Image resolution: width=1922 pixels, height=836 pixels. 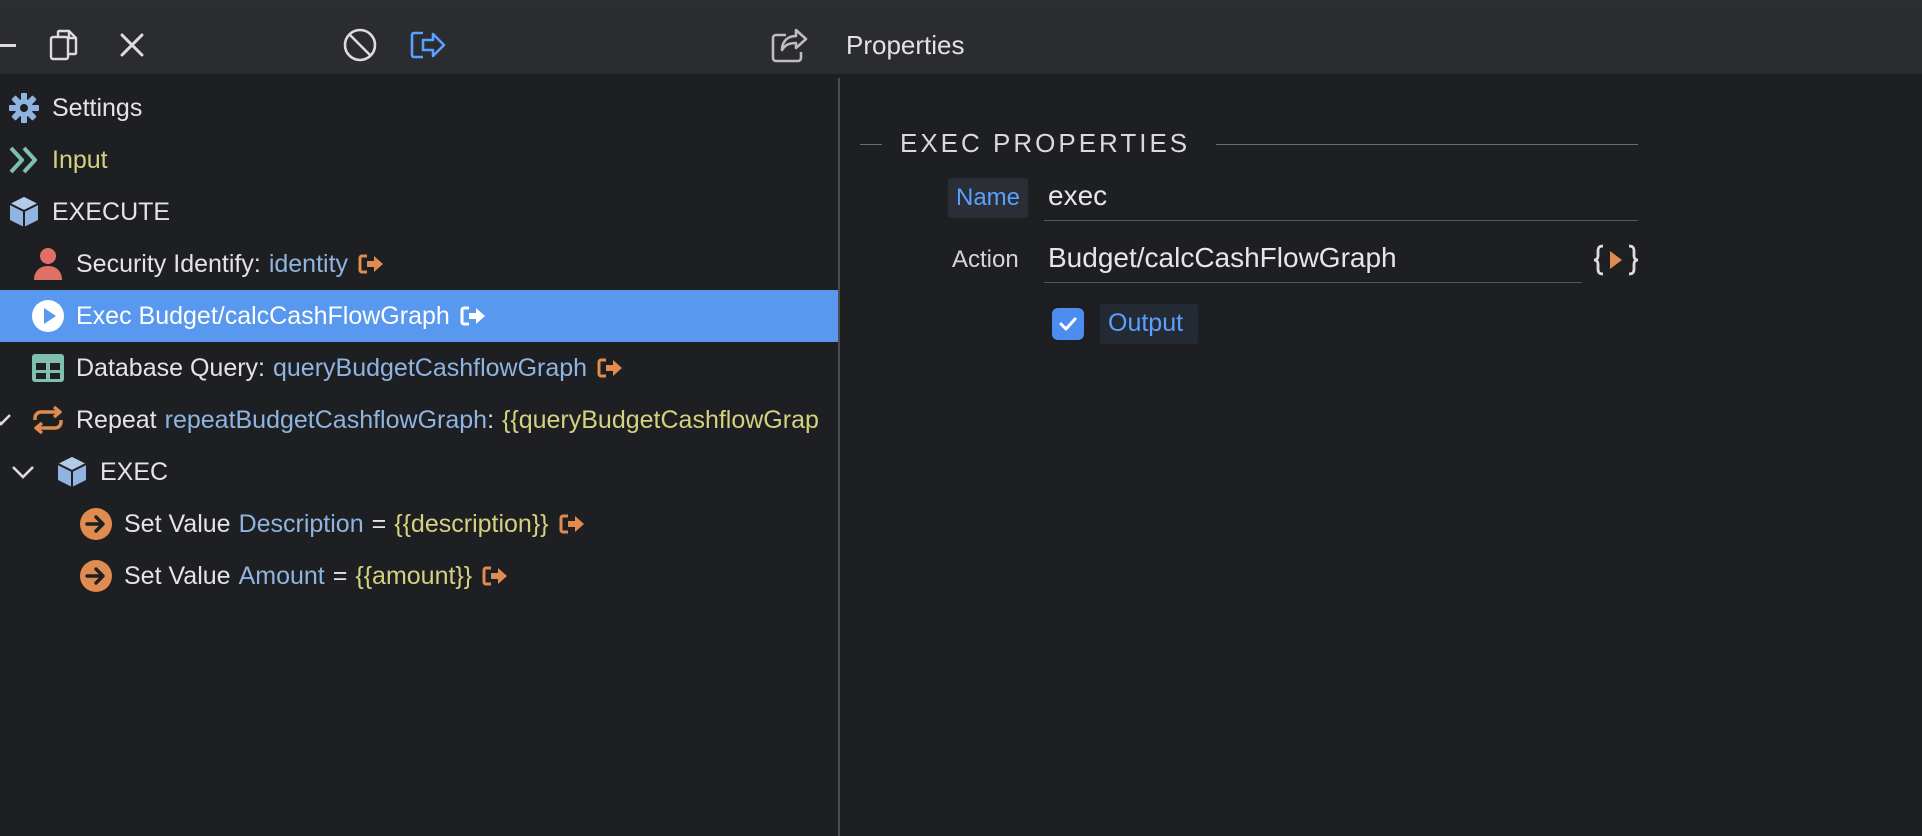 What do you see at coordinates (1145, 323) in the screenshot?
I see `output-label: Output` at bounding box center [1145, 323].